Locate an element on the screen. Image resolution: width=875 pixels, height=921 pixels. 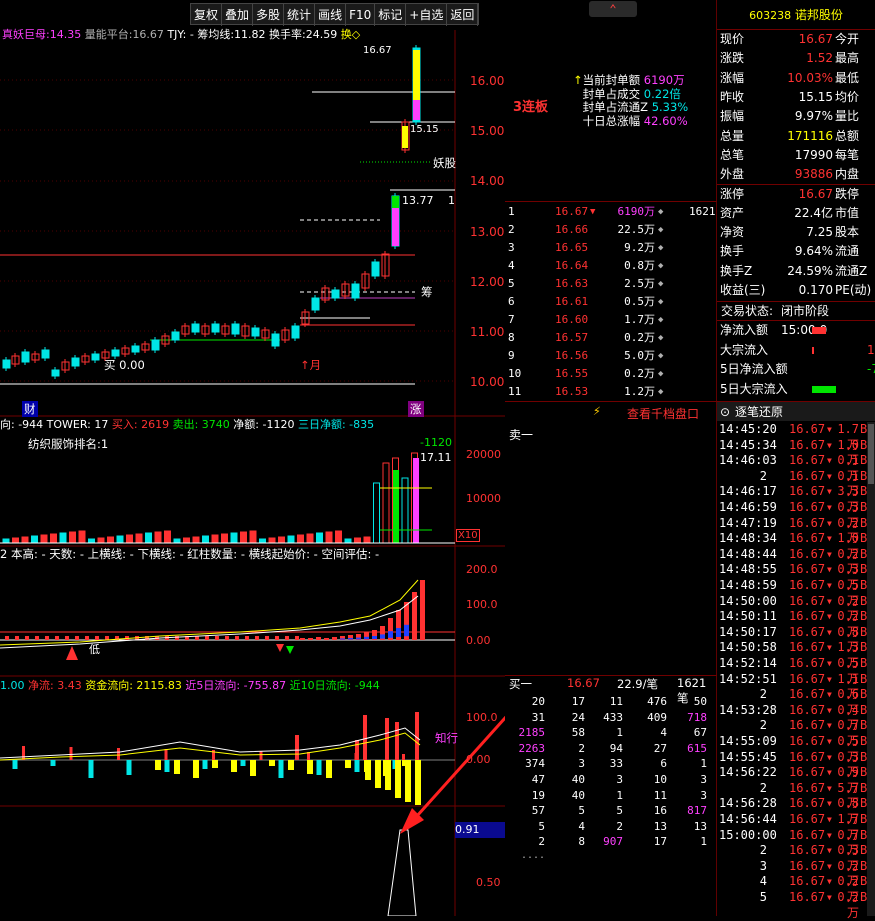
collapse-toggle: ⌃ is located at coordinates (613, 9).